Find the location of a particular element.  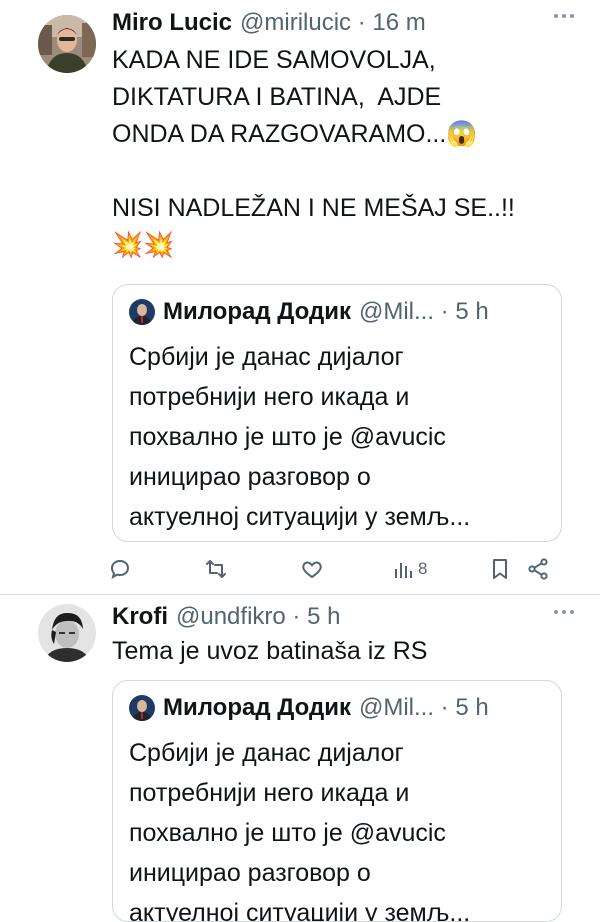

share-icon is located at coordinates (538, 569).